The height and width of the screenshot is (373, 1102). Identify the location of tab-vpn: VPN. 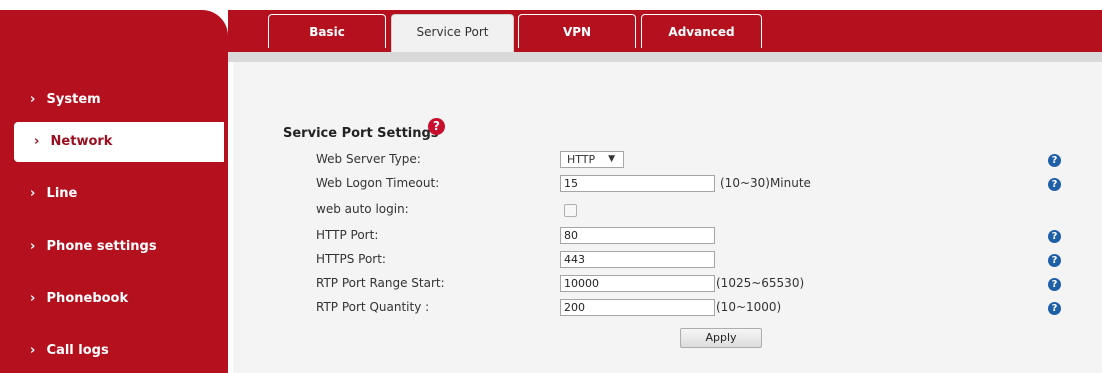
(577, 31).